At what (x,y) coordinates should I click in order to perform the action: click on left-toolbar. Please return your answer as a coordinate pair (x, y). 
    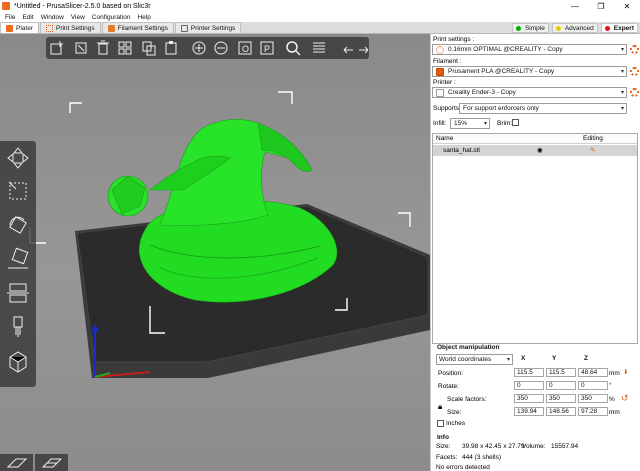
    Looking at the image, I should click on (18, 264).